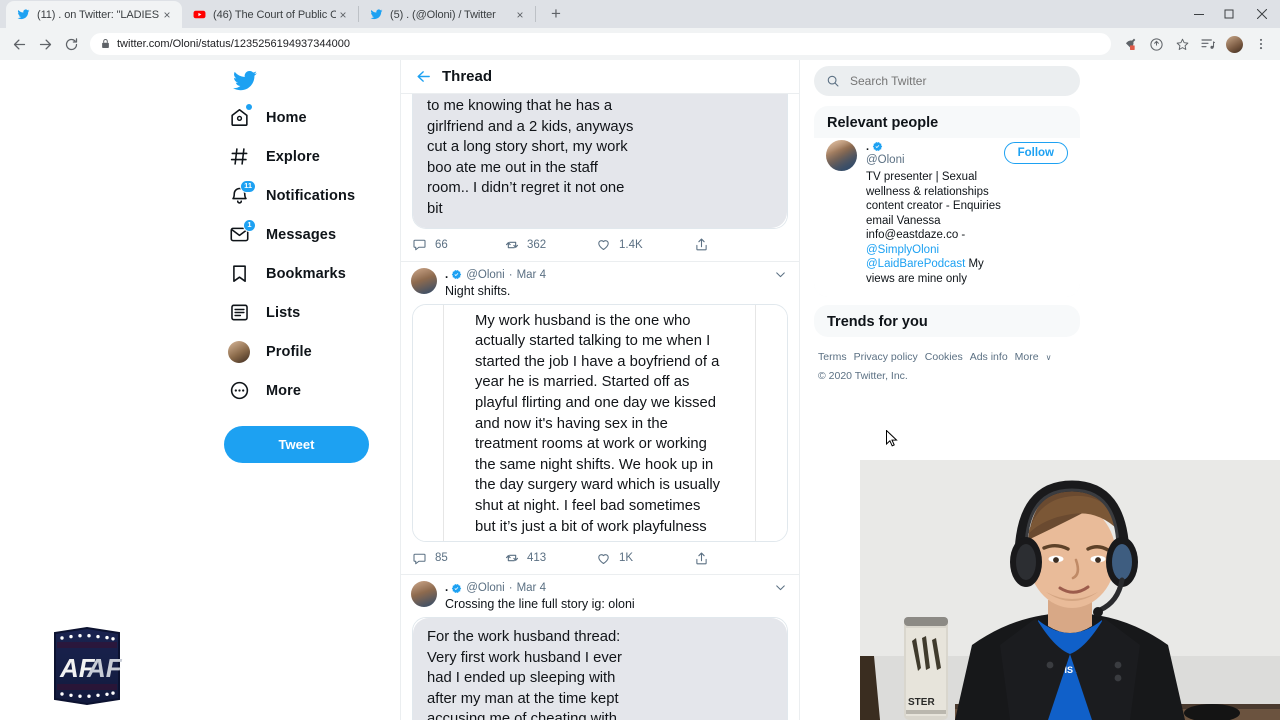  What do you see at coordinates (1208, 44) in the screenshot?
I see `reading-list-icon` at bounding box center [1208, 44].